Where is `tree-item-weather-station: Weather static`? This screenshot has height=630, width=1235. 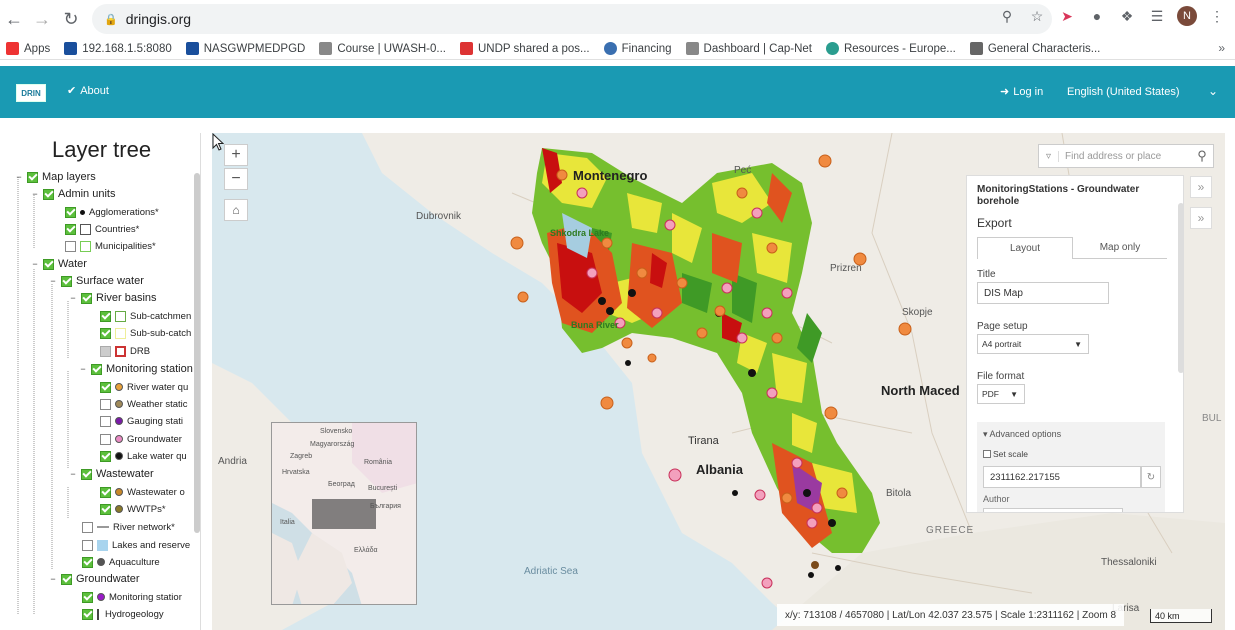
tree-item-weather-station: Weather static is located at coordinates (144, 404).